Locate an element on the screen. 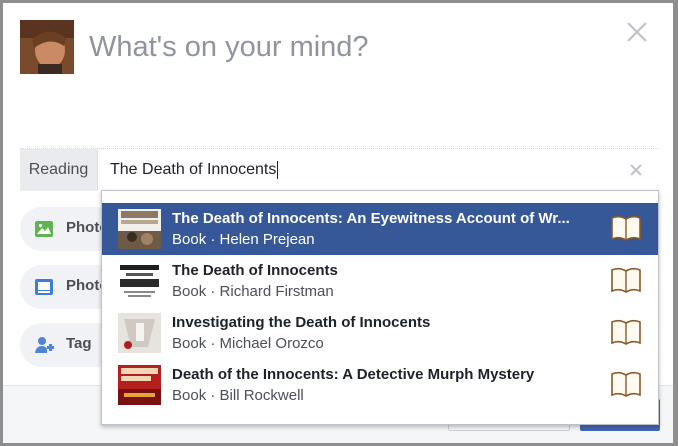 Image resolution: width=678 pixels, height=446 pixels. suggestion-author: Michael Orozco is located at coordinates (271, 343).